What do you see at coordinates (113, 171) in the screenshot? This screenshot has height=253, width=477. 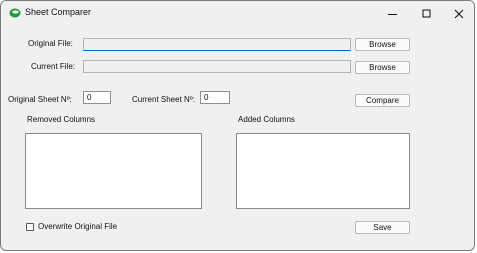 I see `removed-columns-list` at bounding box center [113, 171].